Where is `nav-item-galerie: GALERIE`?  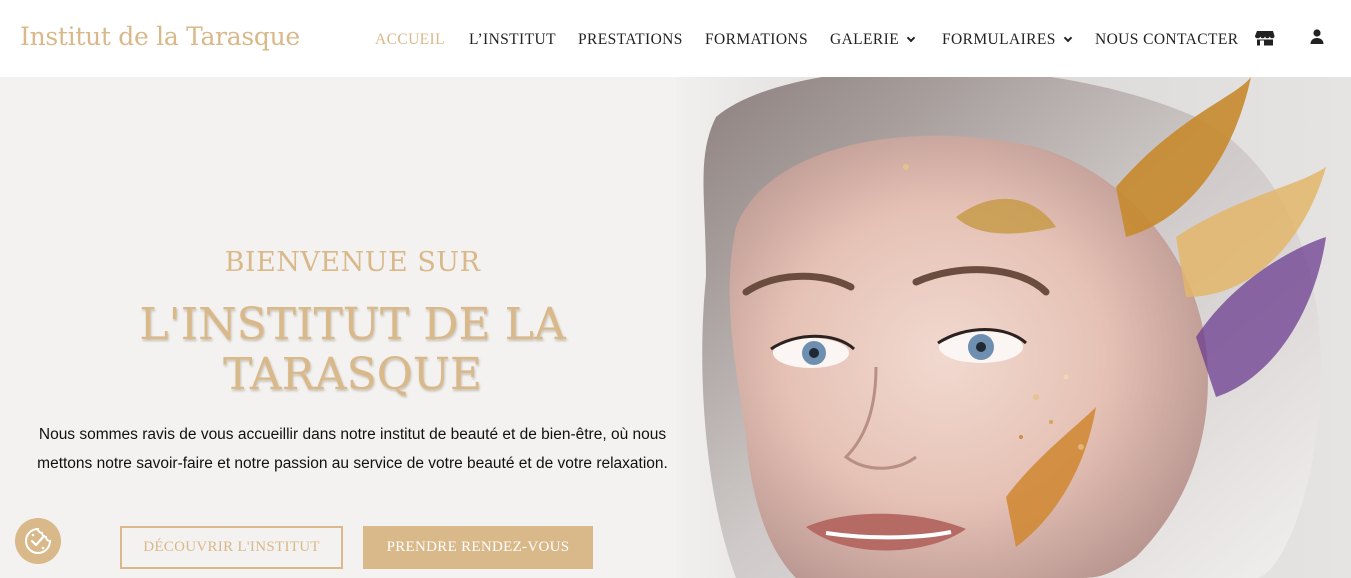 nav-item-galerie: GALERIE is located at coordinates (873, 40).